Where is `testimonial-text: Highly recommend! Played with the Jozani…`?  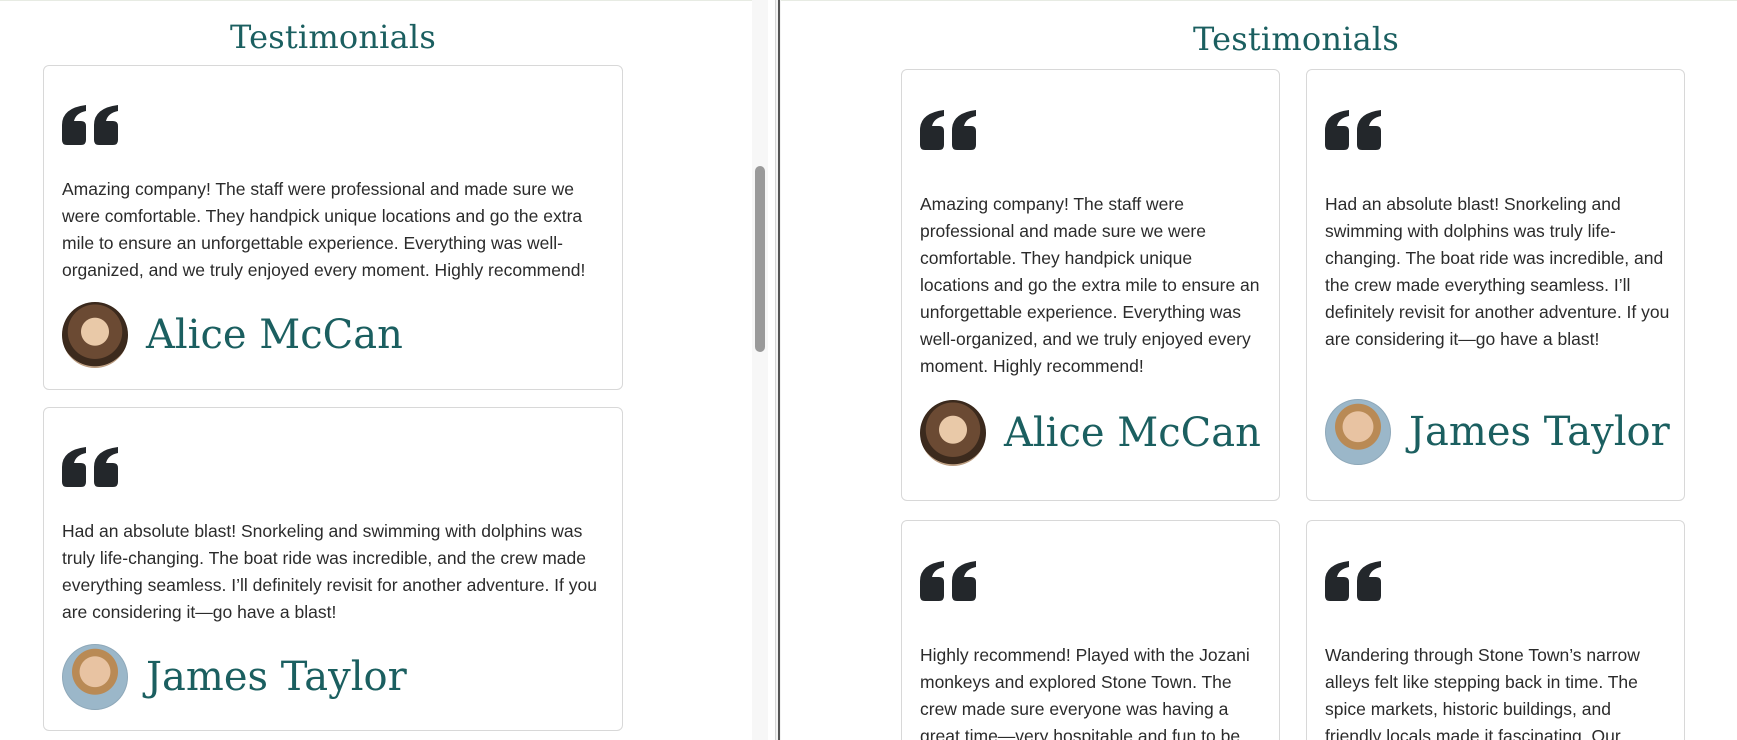 testimonial-text: Highly recommend! Played with the Jozani… is located at coordinates (1085, 692).